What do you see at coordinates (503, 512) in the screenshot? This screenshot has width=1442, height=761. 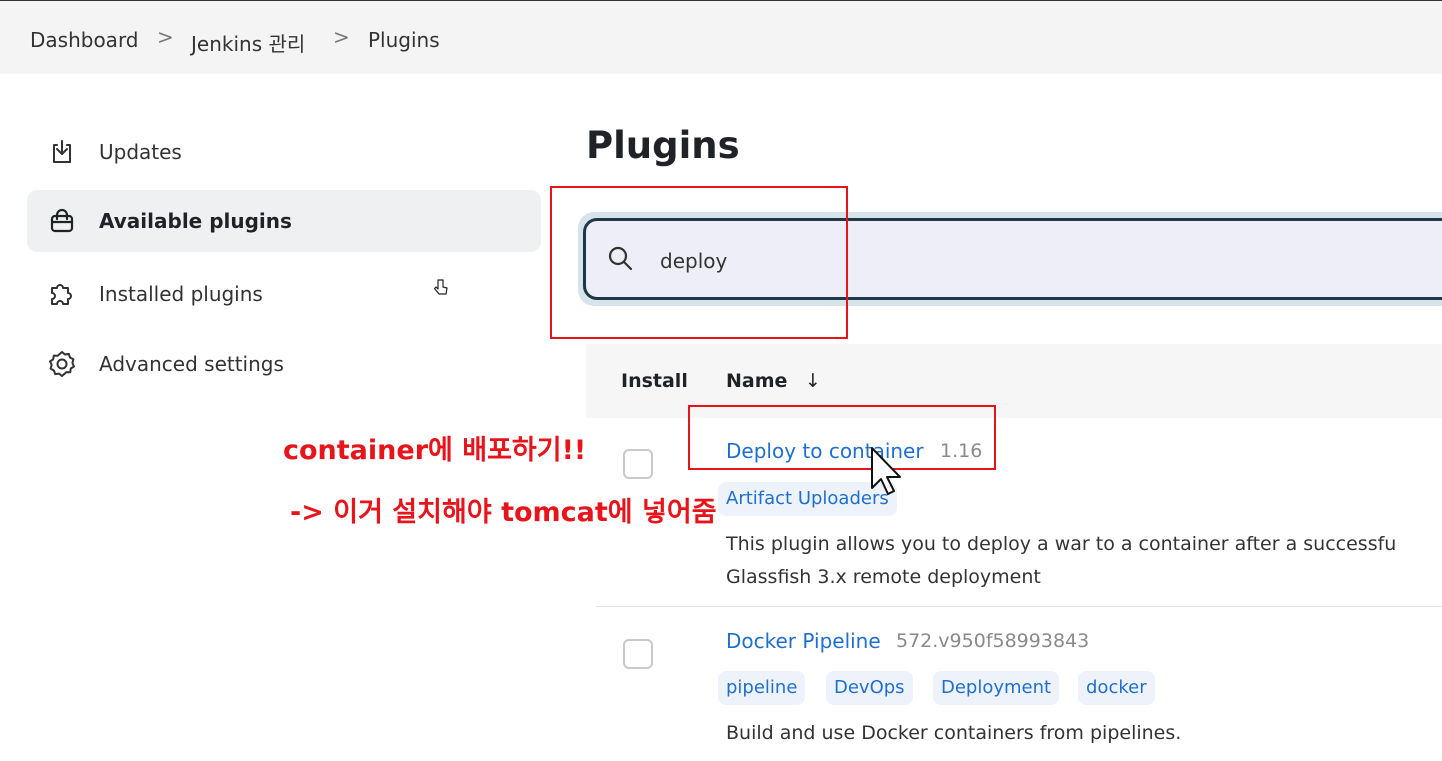 I see `annotation-line-2: -> 이거 설치해야 tomcat에 넣어줌` at bounding box center [503, 512].